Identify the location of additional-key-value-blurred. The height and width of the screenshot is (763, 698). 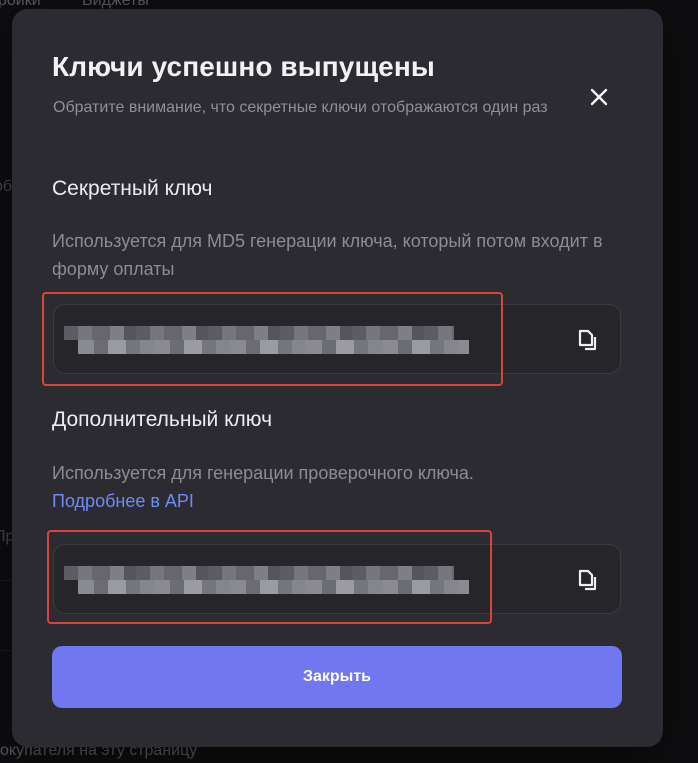
(266, 580).